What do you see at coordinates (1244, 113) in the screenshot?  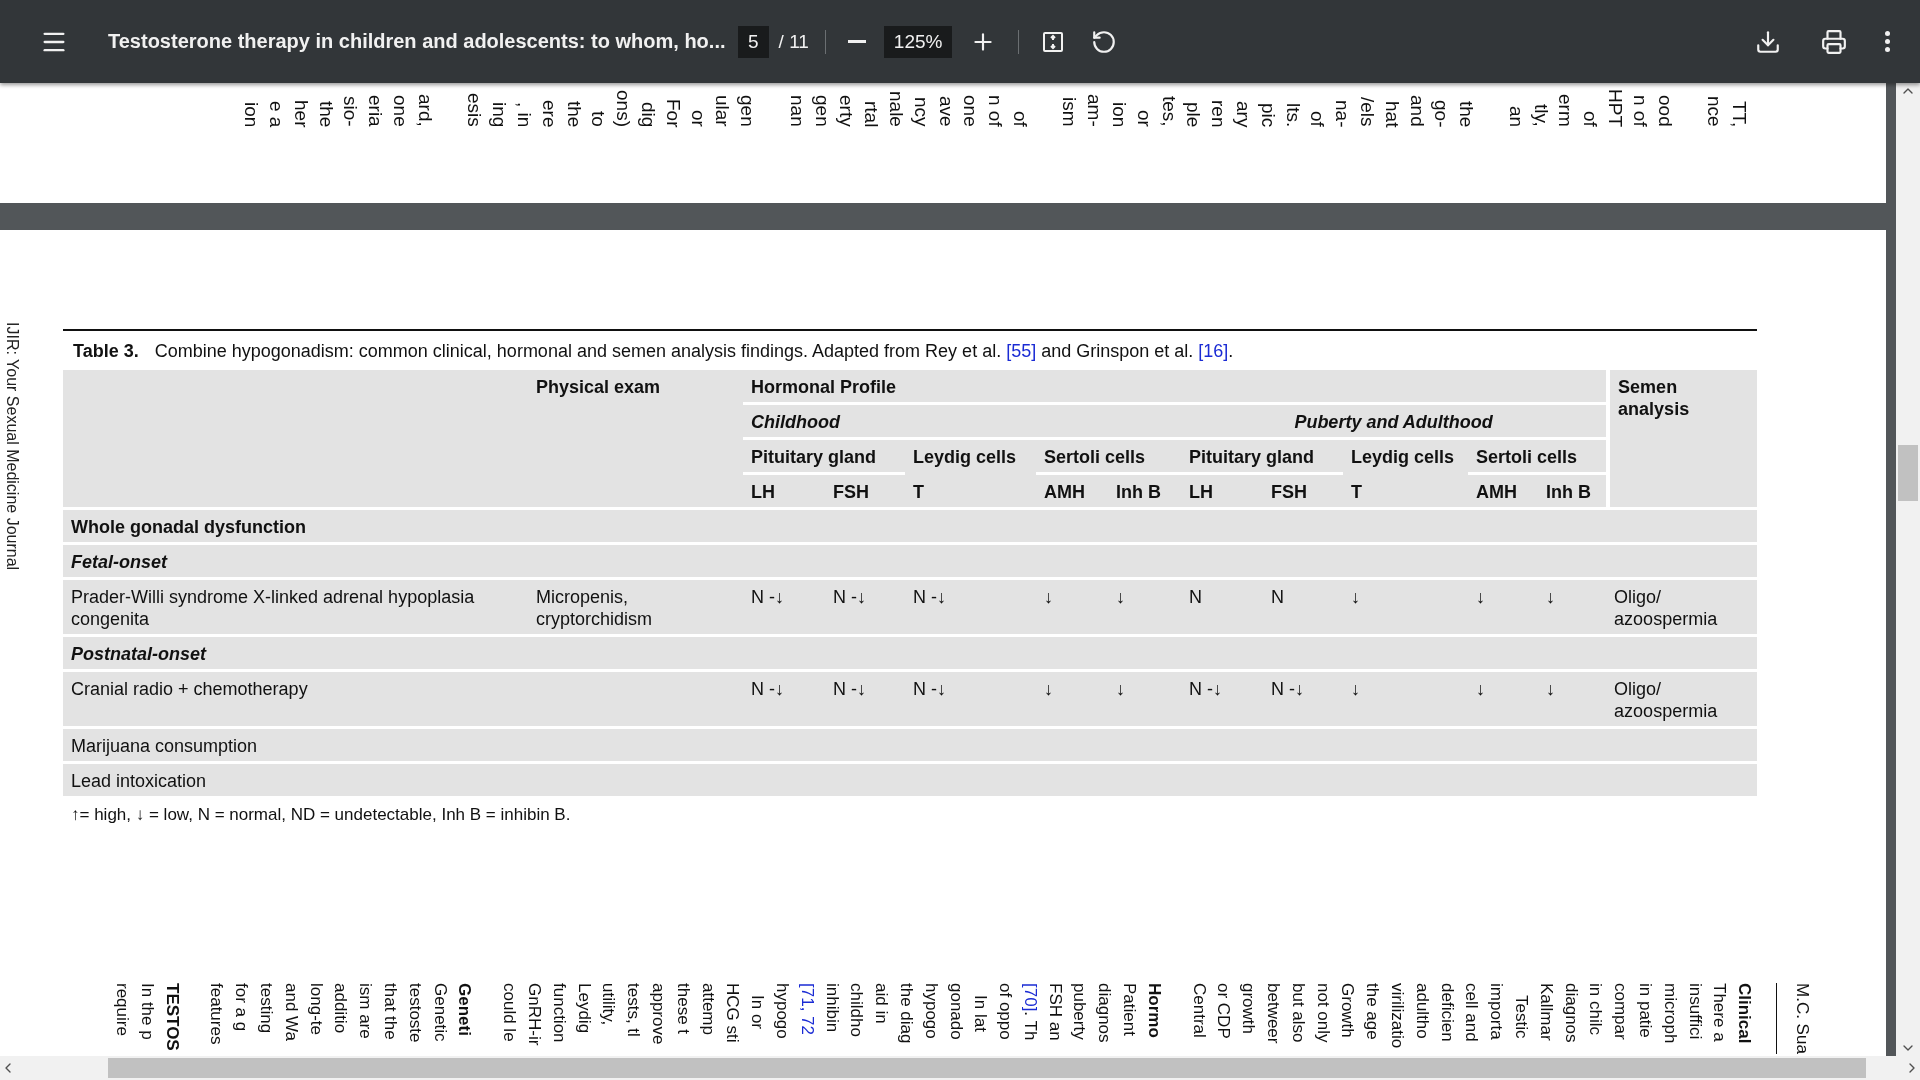 I see `text-line: ary` at bounding box center [1244, 113].